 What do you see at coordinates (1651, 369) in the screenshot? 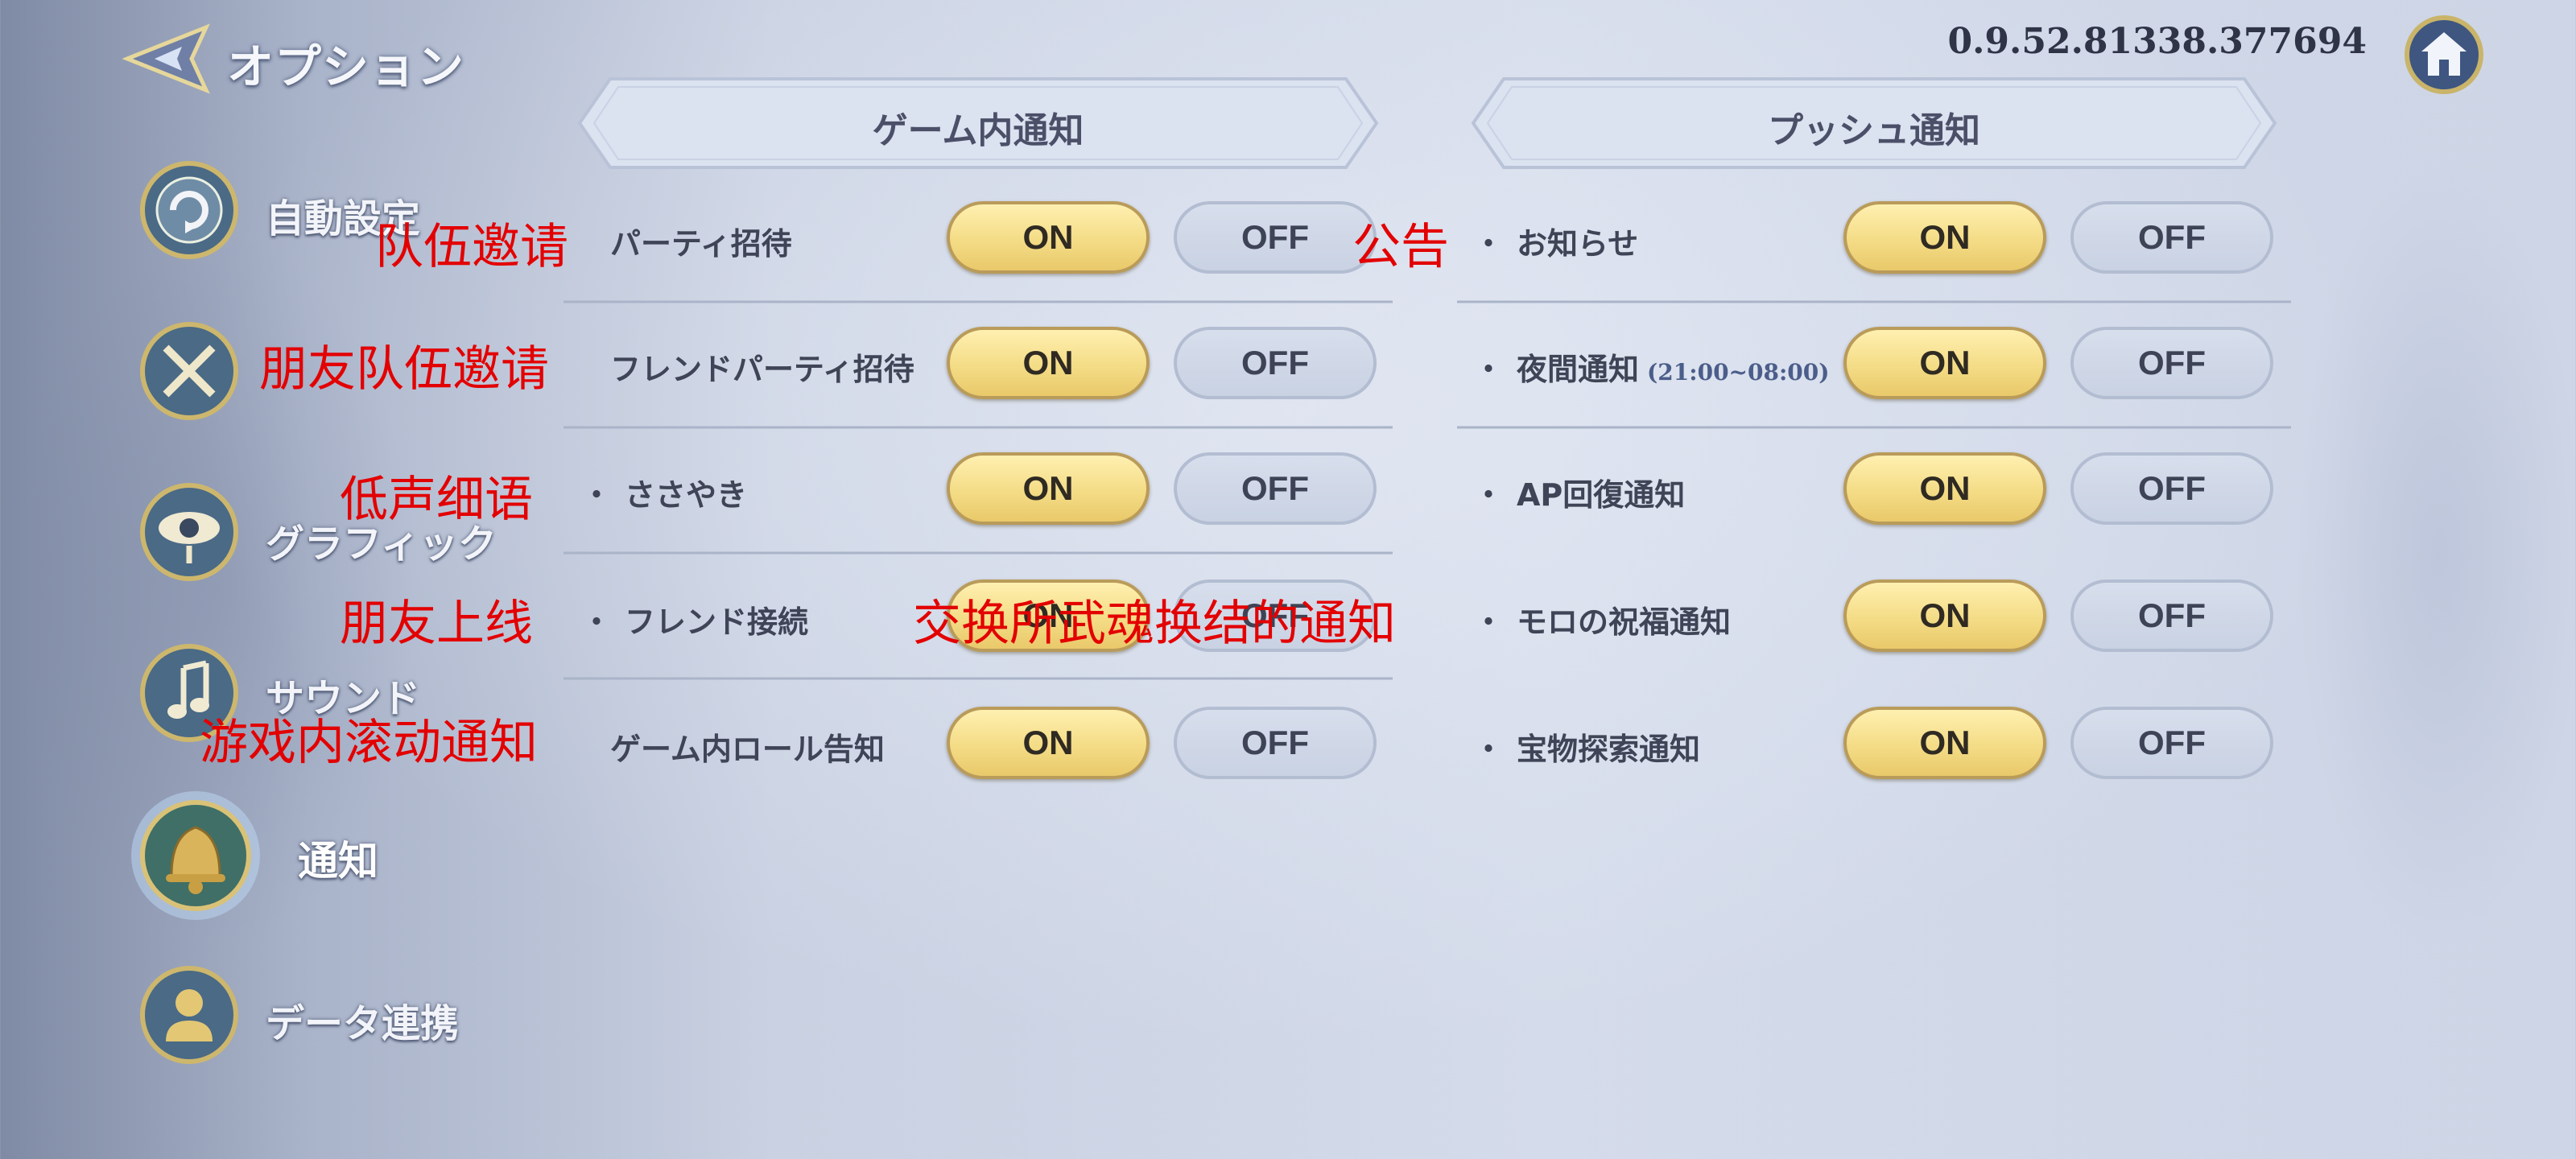
I see `push-row-1-label: ・夜間通知 (21:00~08:00)` at bounding box center [1651, 369].